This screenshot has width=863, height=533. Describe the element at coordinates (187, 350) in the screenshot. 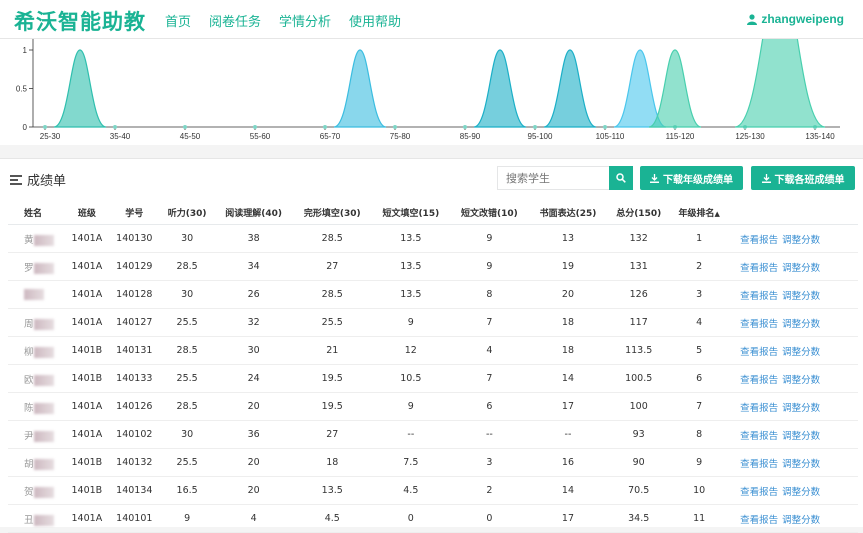

I see `cell-listening: 28.5` at that location.